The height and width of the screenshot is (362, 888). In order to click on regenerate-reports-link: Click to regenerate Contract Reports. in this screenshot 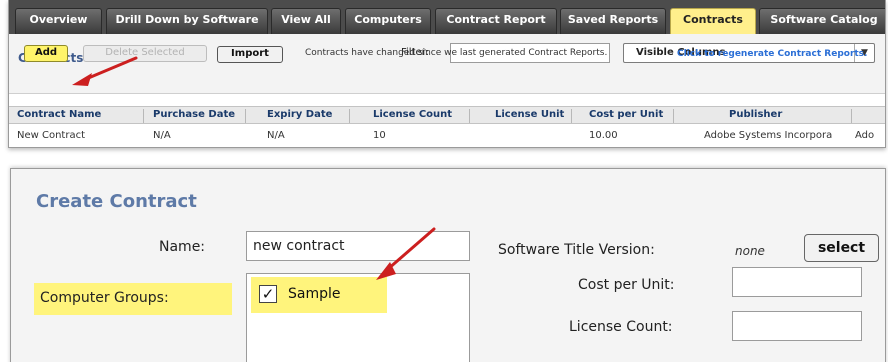, I will do `click(772, 54)`.